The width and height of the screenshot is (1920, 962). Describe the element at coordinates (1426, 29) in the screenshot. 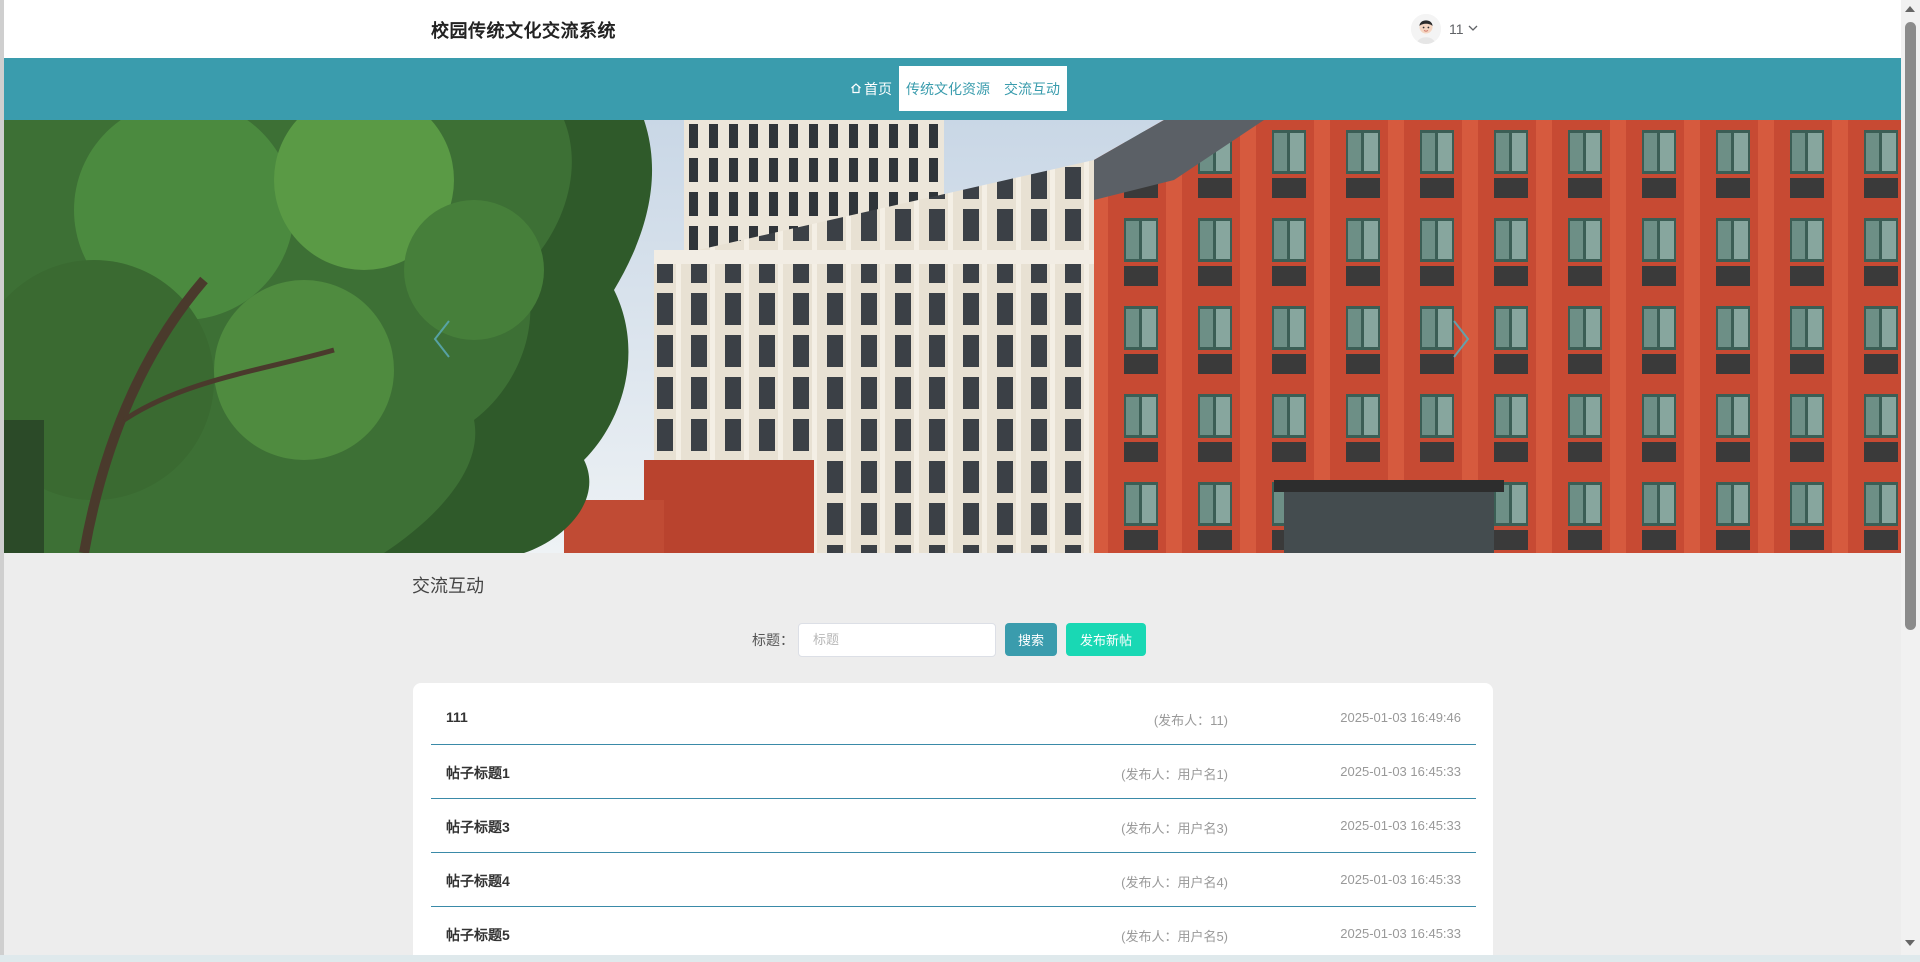

I see `user-avatar` at that location.